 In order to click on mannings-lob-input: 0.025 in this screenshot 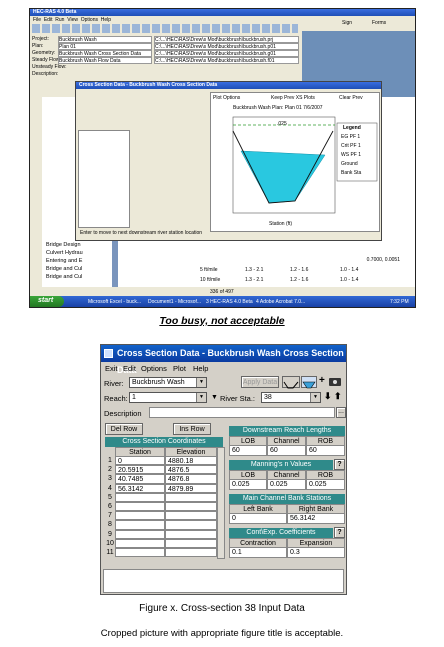, I will do `click(248, 484)`.